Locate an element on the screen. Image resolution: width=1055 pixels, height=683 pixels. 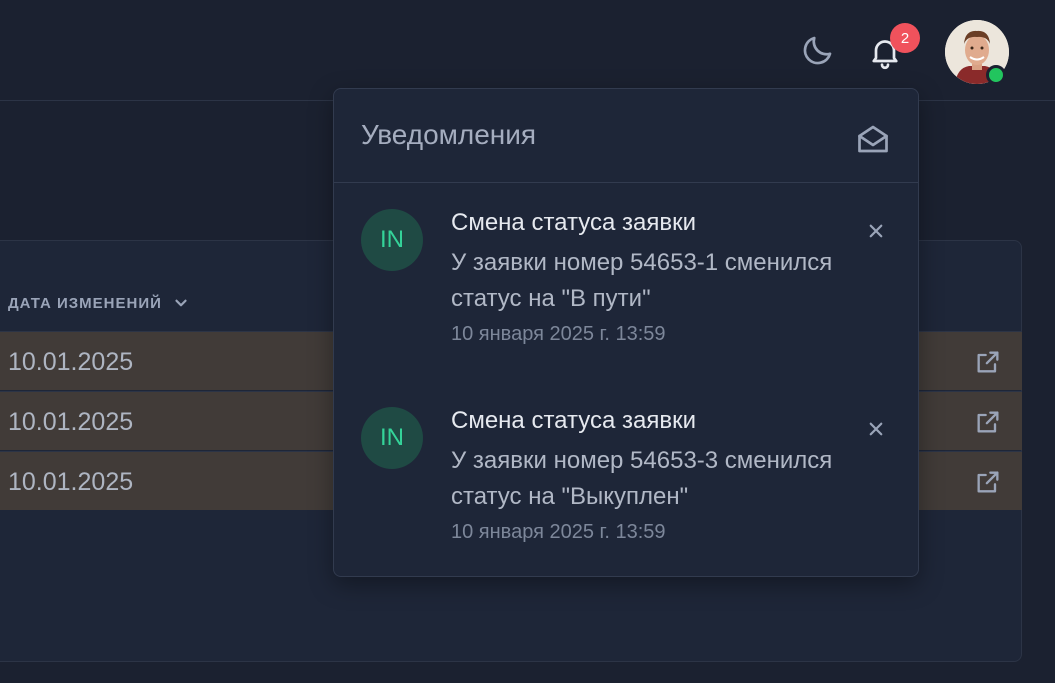
theme-toggle-button is located at coordinates (818, 50).